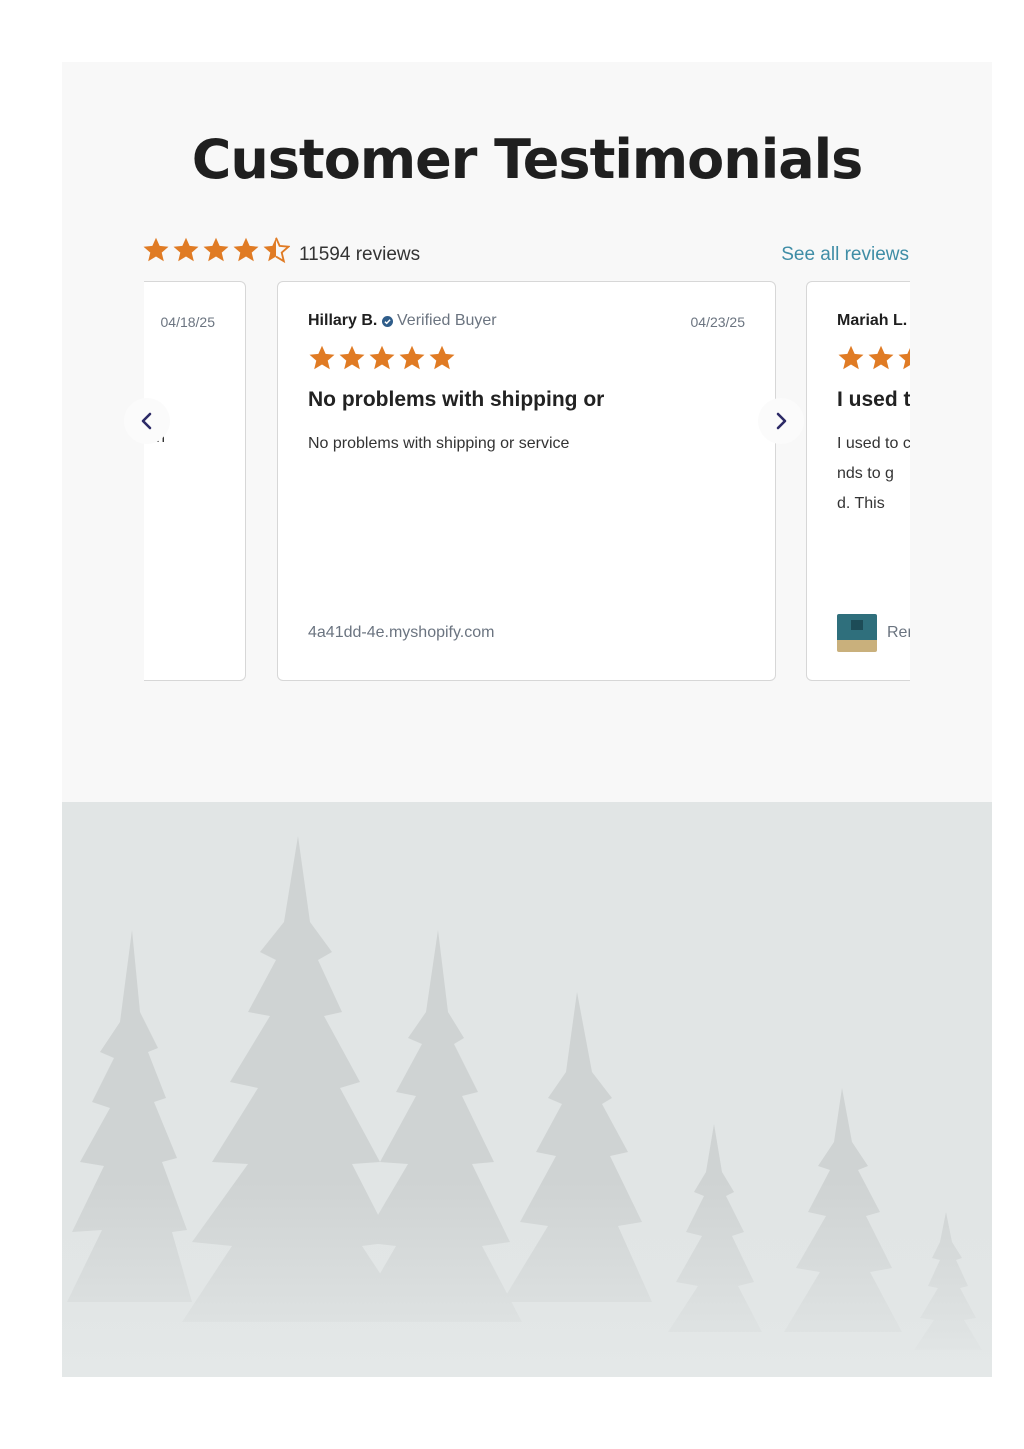  What do you see at coordinates (387, 321) in the screenshot?
I see `verified-check-icon` at bounding box center [387, 321].